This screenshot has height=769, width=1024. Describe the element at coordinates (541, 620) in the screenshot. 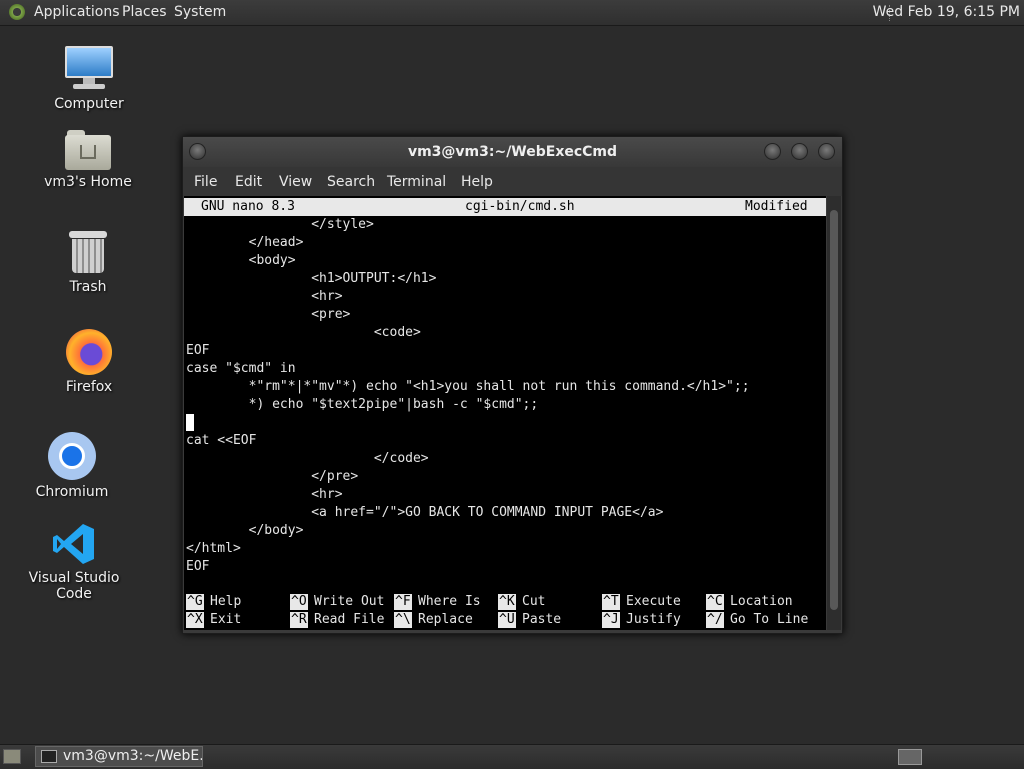

I see `shortcut-paste: Paste` at that location.